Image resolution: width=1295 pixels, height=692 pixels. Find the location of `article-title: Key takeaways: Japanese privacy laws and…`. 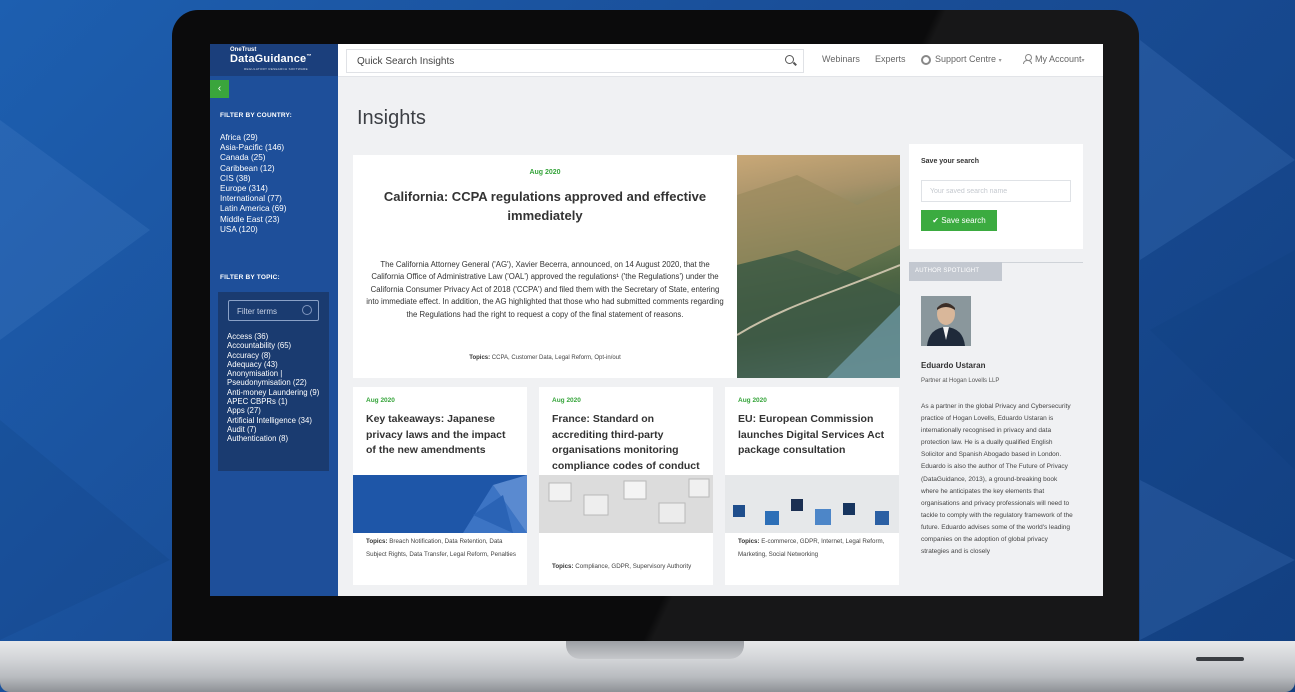

article-title: Key takeaways: Japanese privacy laws and… is located at coordinates (442, 435).